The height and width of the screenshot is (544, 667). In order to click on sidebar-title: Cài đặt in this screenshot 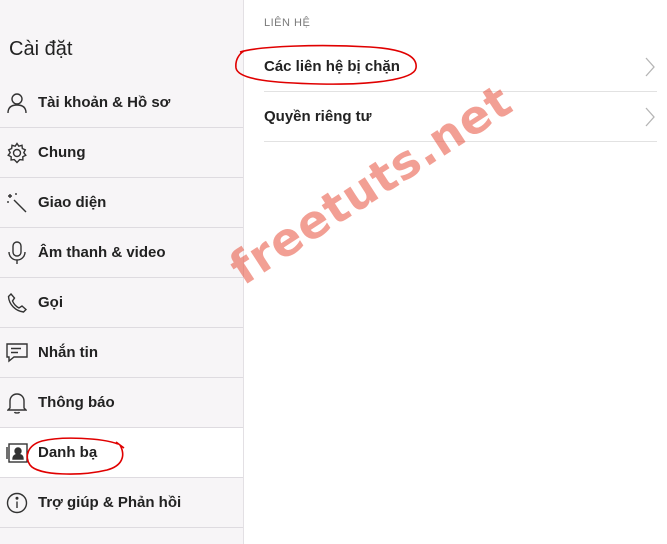, I will do `click(41, 49)`.